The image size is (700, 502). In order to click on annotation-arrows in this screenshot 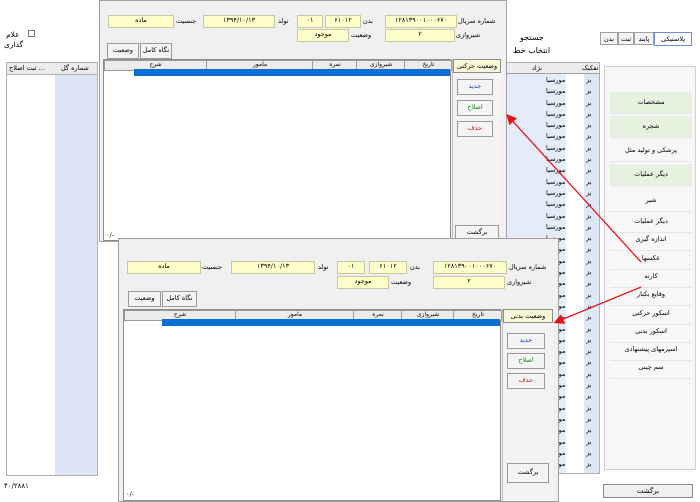, I will do `click(574, 219)`.